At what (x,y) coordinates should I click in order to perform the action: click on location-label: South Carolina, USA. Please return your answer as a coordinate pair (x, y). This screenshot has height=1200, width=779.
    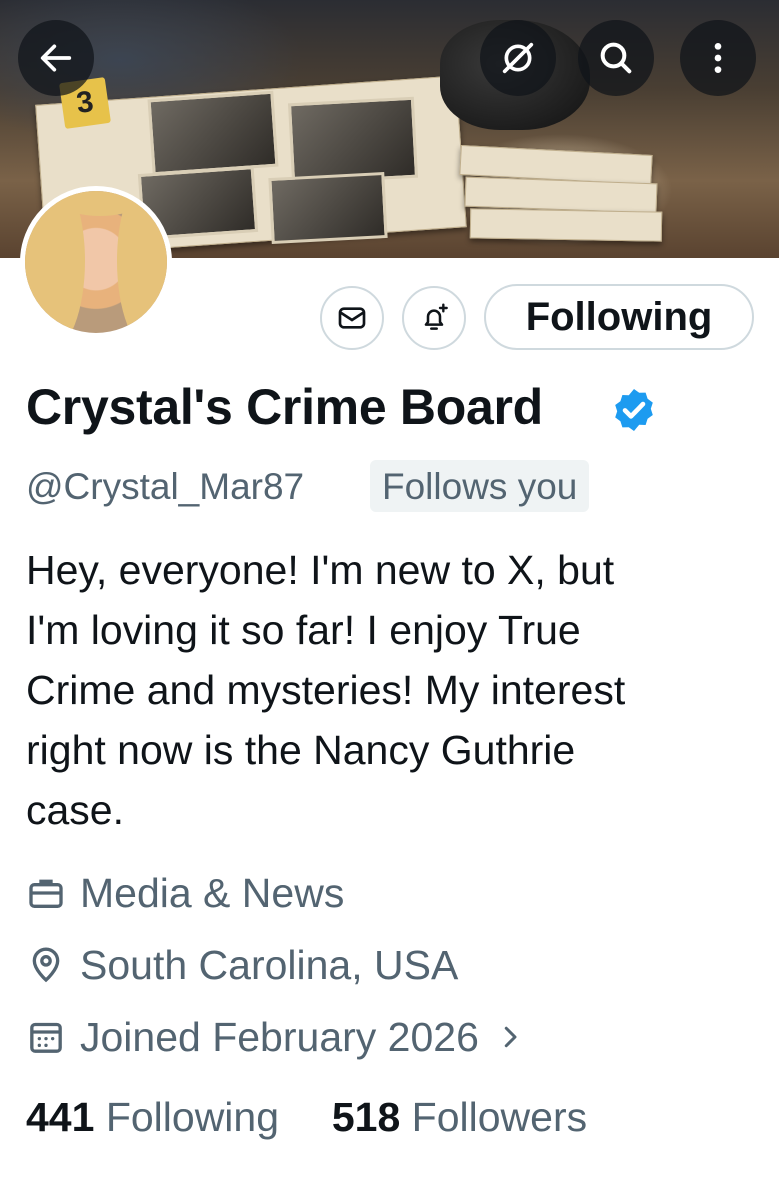
    Looking at the image, I should click on (269, 964).